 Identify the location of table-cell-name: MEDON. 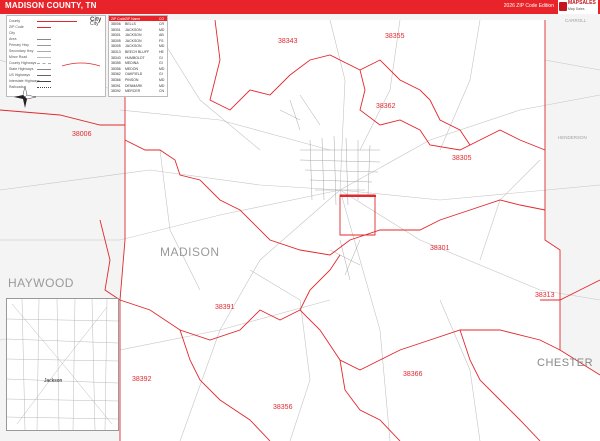
(132, 68).